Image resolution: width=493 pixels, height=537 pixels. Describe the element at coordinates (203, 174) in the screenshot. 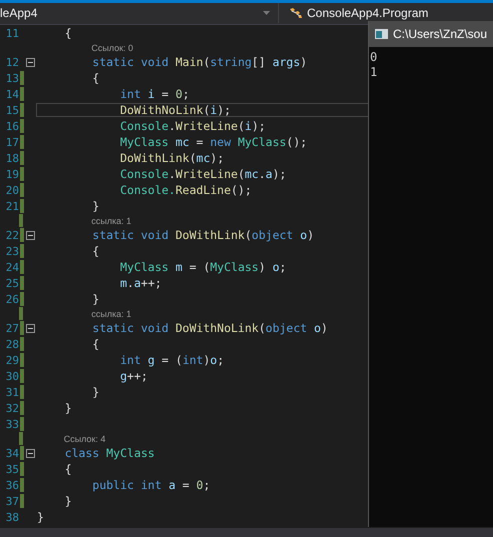

I see `code-line: Console.WriteLine(mc.a);` at that location.